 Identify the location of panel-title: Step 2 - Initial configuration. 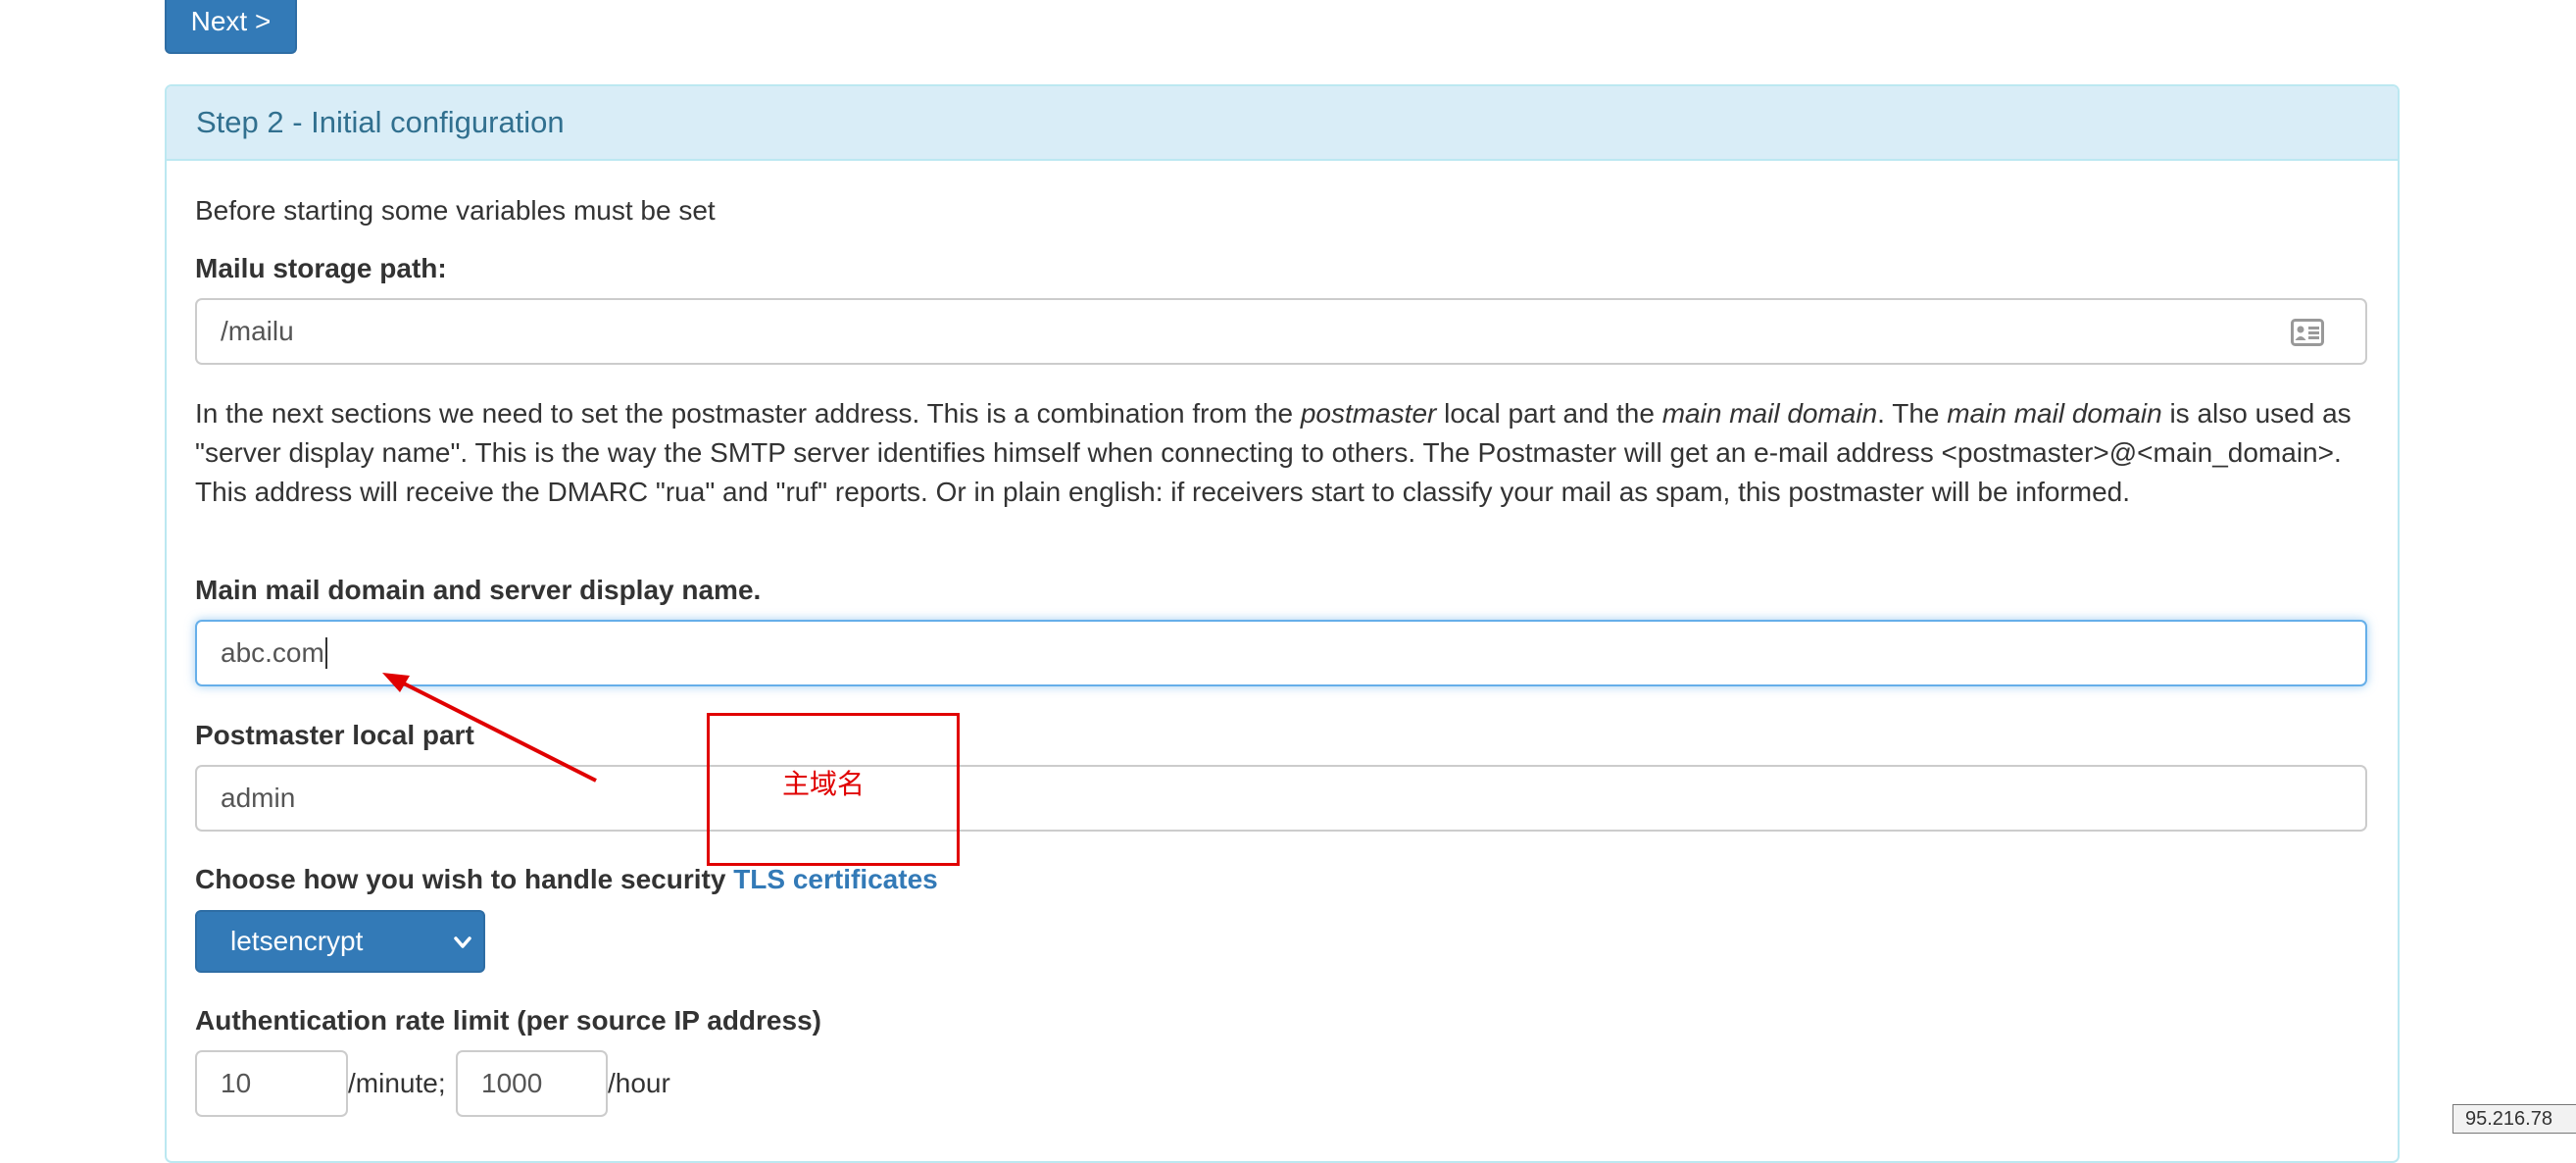
(1282, 124).